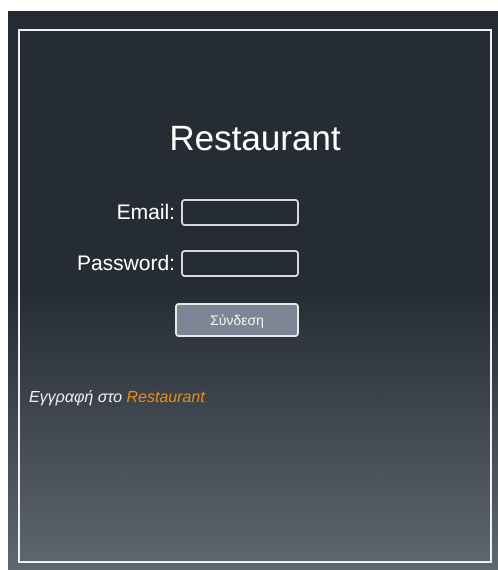 This screenshot has width=498, height=570. I want to click on login-button: Σύνδεση, so click(237, 320).